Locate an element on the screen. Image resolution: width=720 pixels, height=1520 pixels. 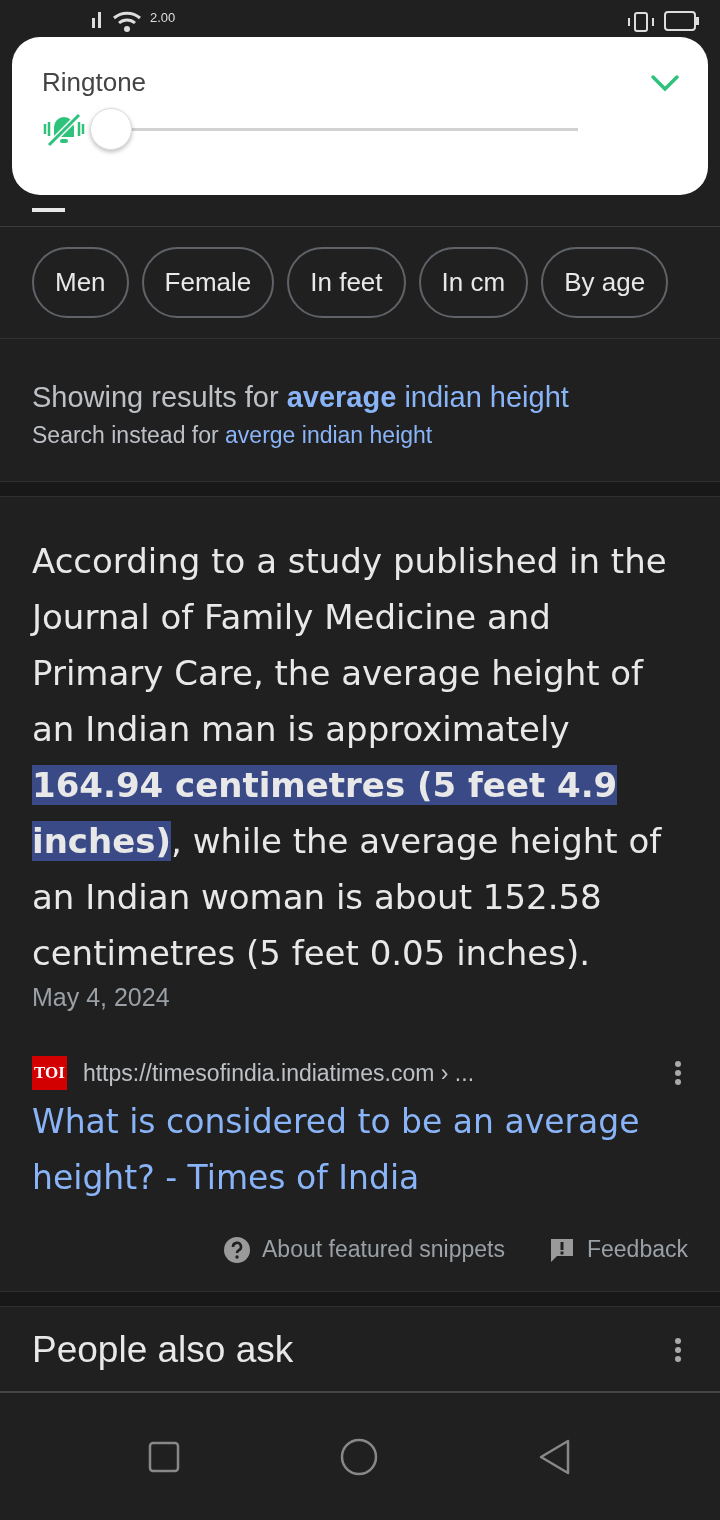
feedback-icon is located at coordinates (562, 1249).